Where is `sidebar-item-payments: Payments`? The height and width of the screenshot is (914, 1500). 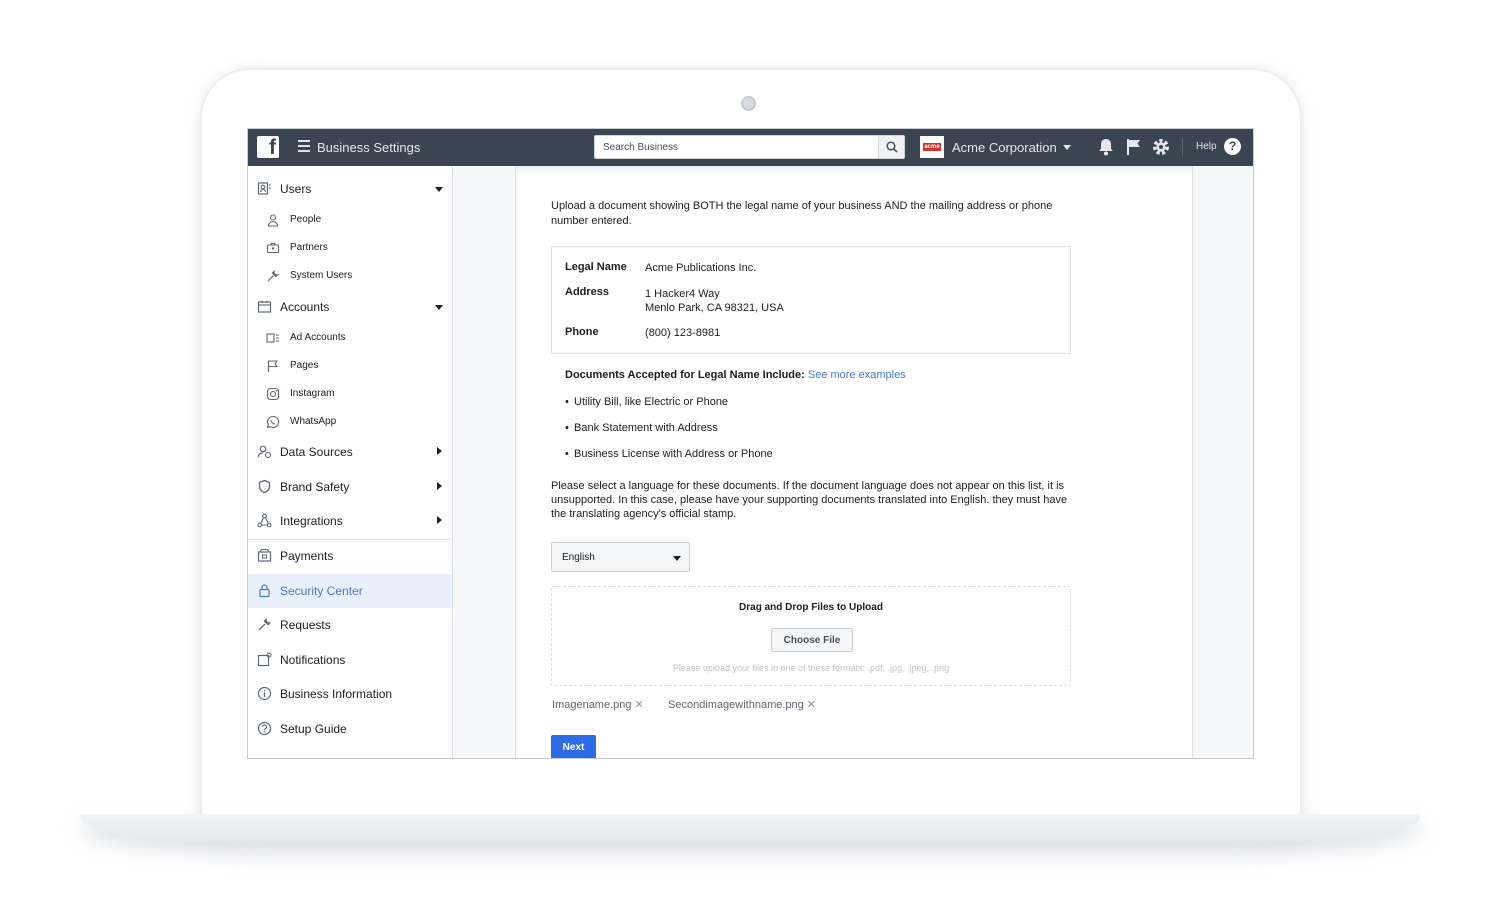
sidebar-item-payments: Payments is located at coordinates (350, 556).